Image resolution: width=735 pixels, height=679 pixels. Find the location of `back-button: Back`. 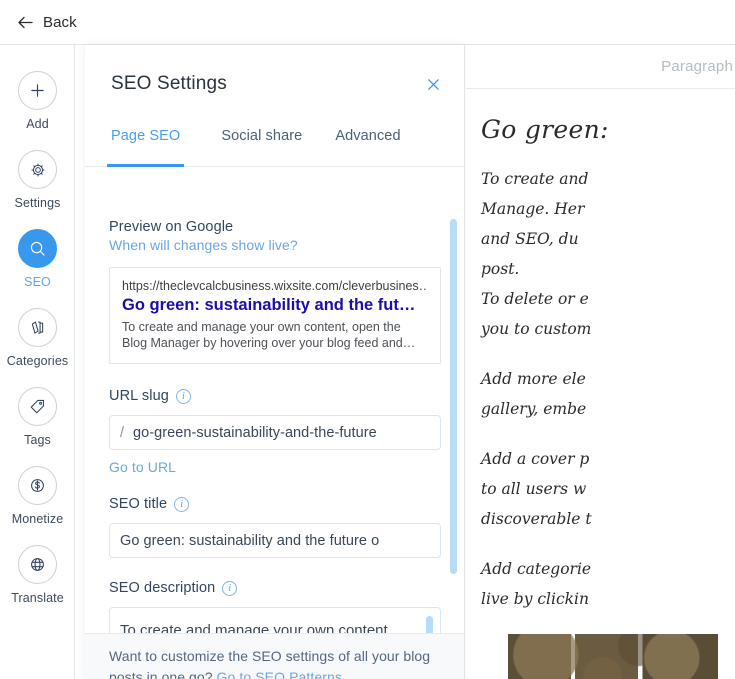

back-button: Back is located at coordinates (47, 22).